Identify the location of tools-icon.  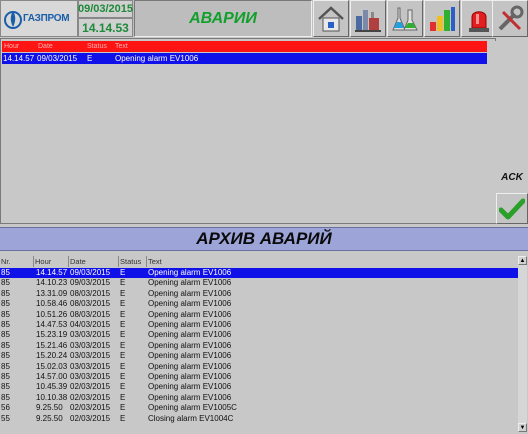
(511, 17).